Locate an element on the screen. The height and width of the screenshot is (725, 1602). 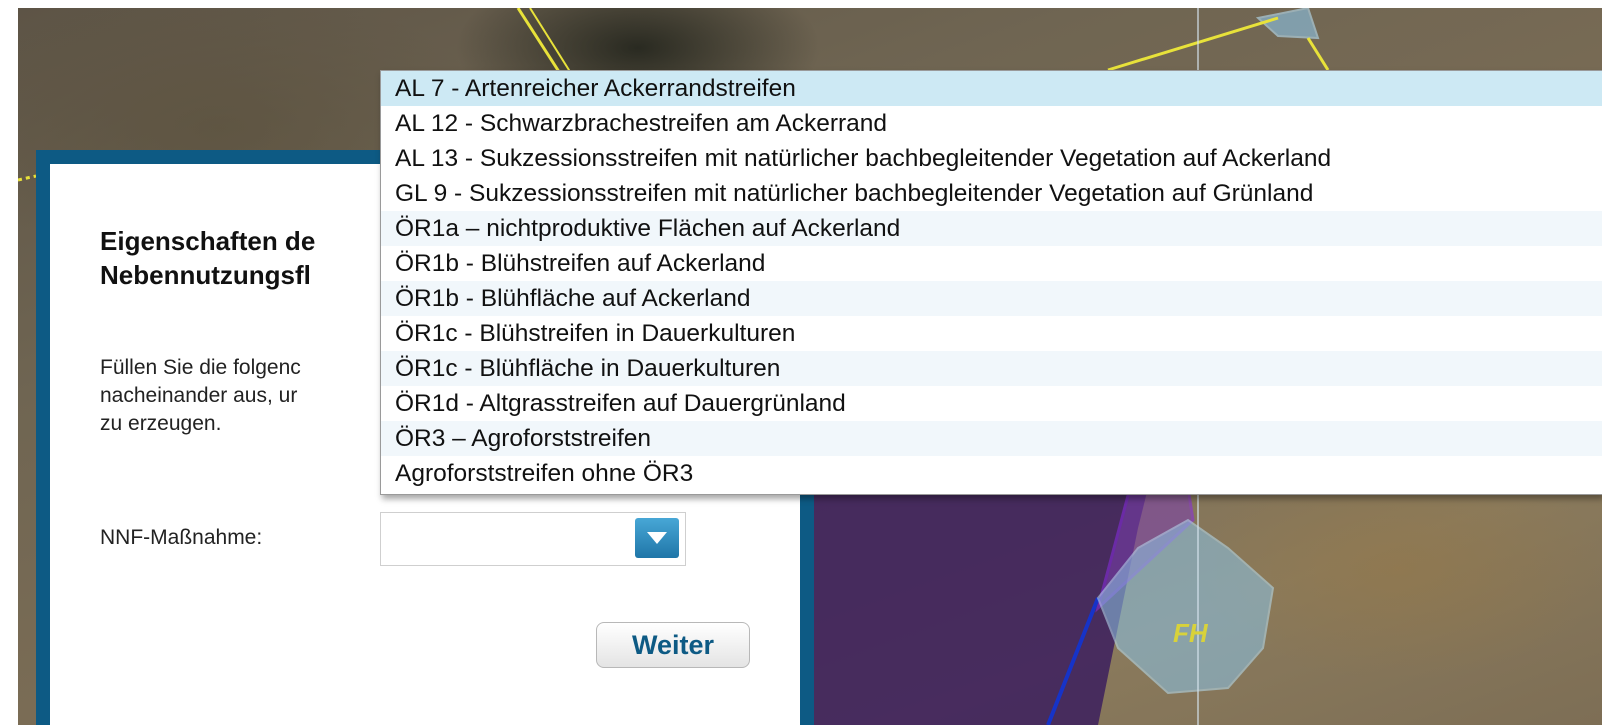
next-button: Weiter is located at coordinates (673, 645).